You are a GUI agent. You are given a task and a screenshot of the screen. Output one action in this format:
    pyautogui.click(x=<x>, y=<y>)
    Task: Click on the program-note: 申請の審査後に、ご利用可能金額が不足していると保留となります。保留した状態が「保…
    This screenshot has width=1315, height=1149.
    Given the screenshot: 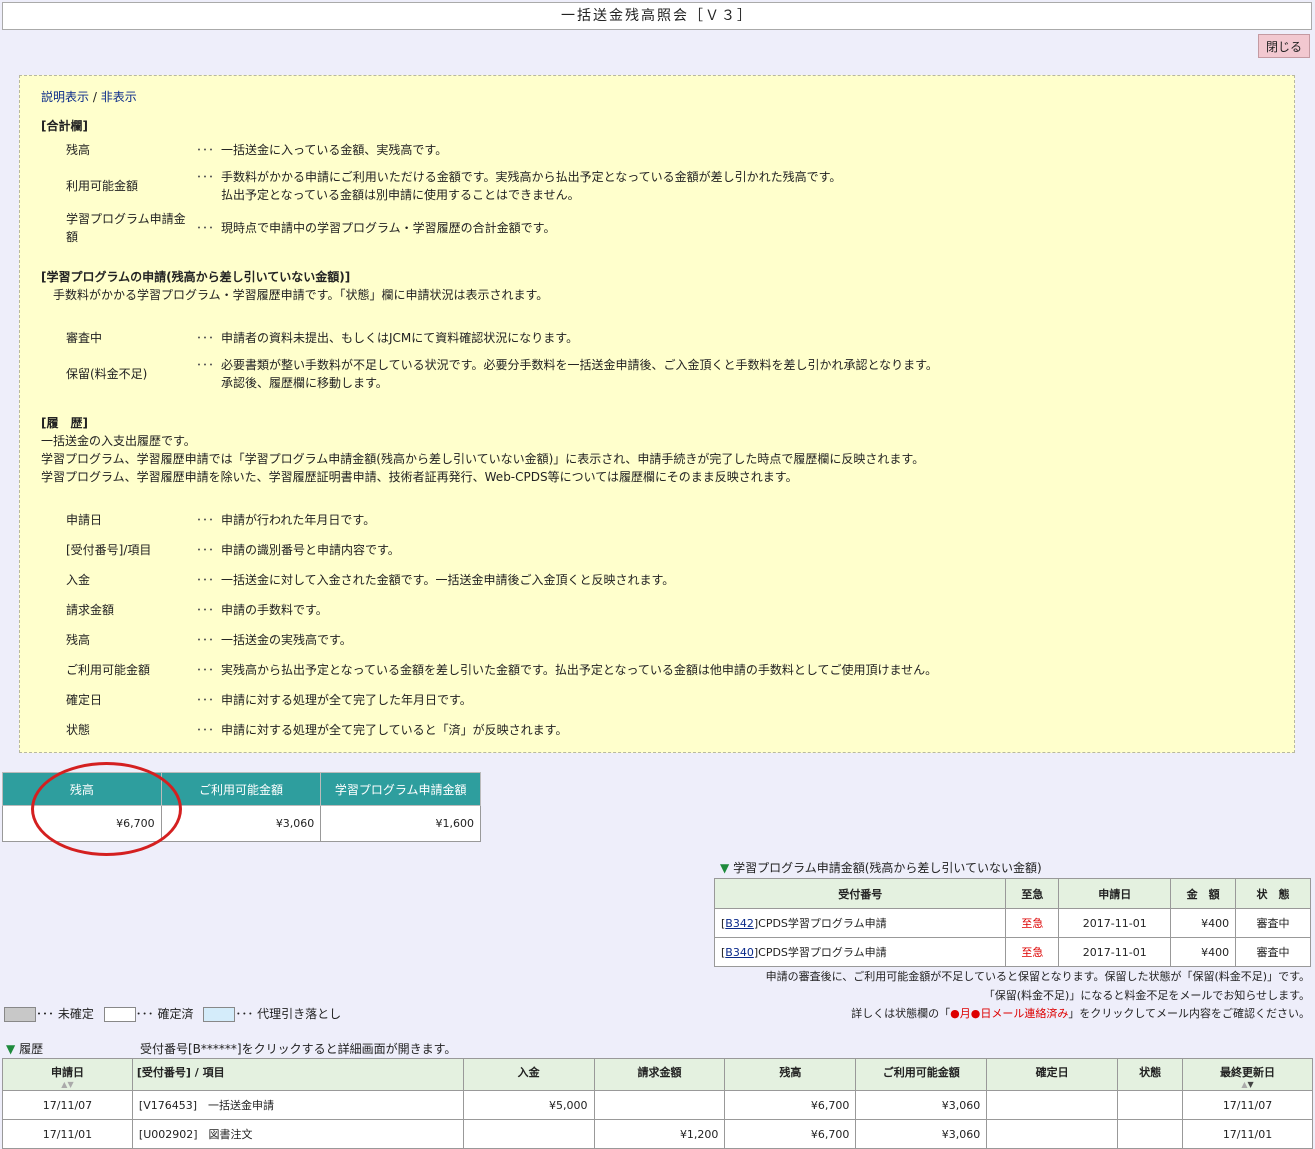 What is the action you would take?
    pyautogui.click(x=1037, y=976)
    